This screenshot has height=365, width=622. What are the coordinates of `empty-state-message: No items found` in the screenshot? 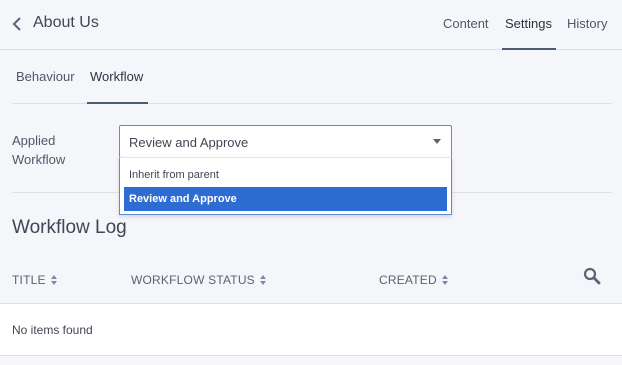 It's located at (52, 330).